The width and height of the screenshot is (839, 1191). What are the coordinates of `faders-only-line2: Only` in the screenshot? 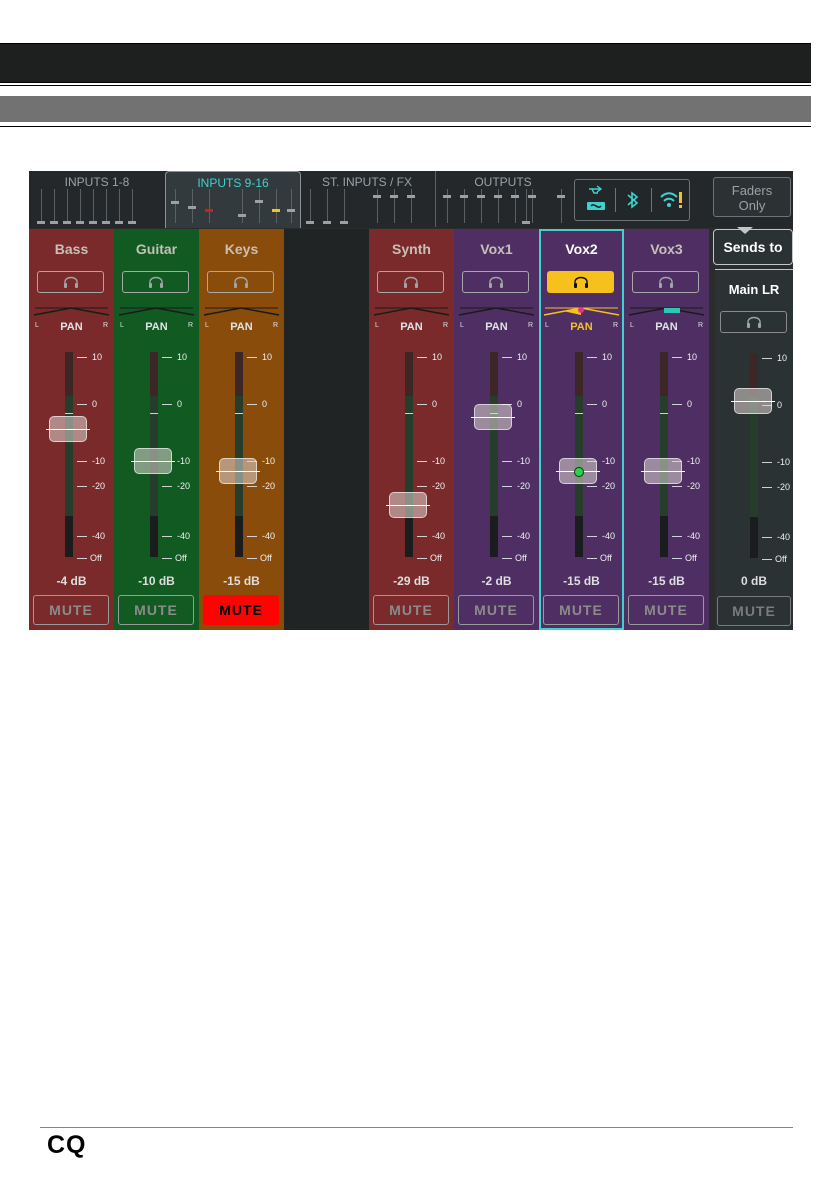 It's located at (752, 205).